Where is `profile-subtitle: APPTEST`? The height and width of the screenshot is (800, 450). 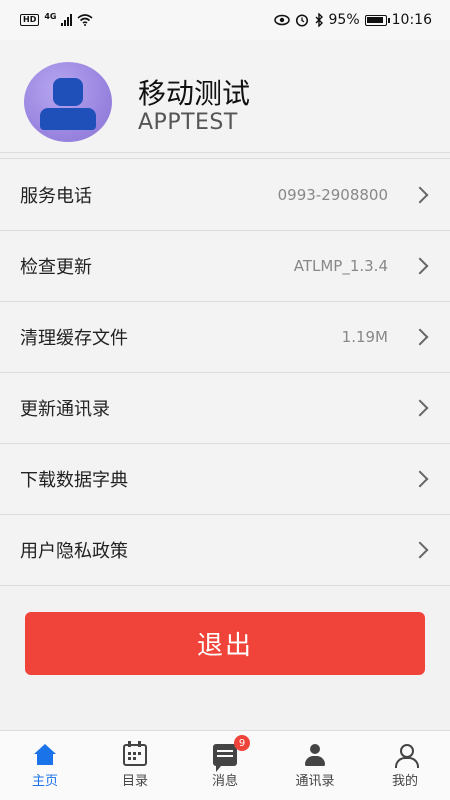
profile-subtitle: APPTEST is located at coordinates (188, 122).